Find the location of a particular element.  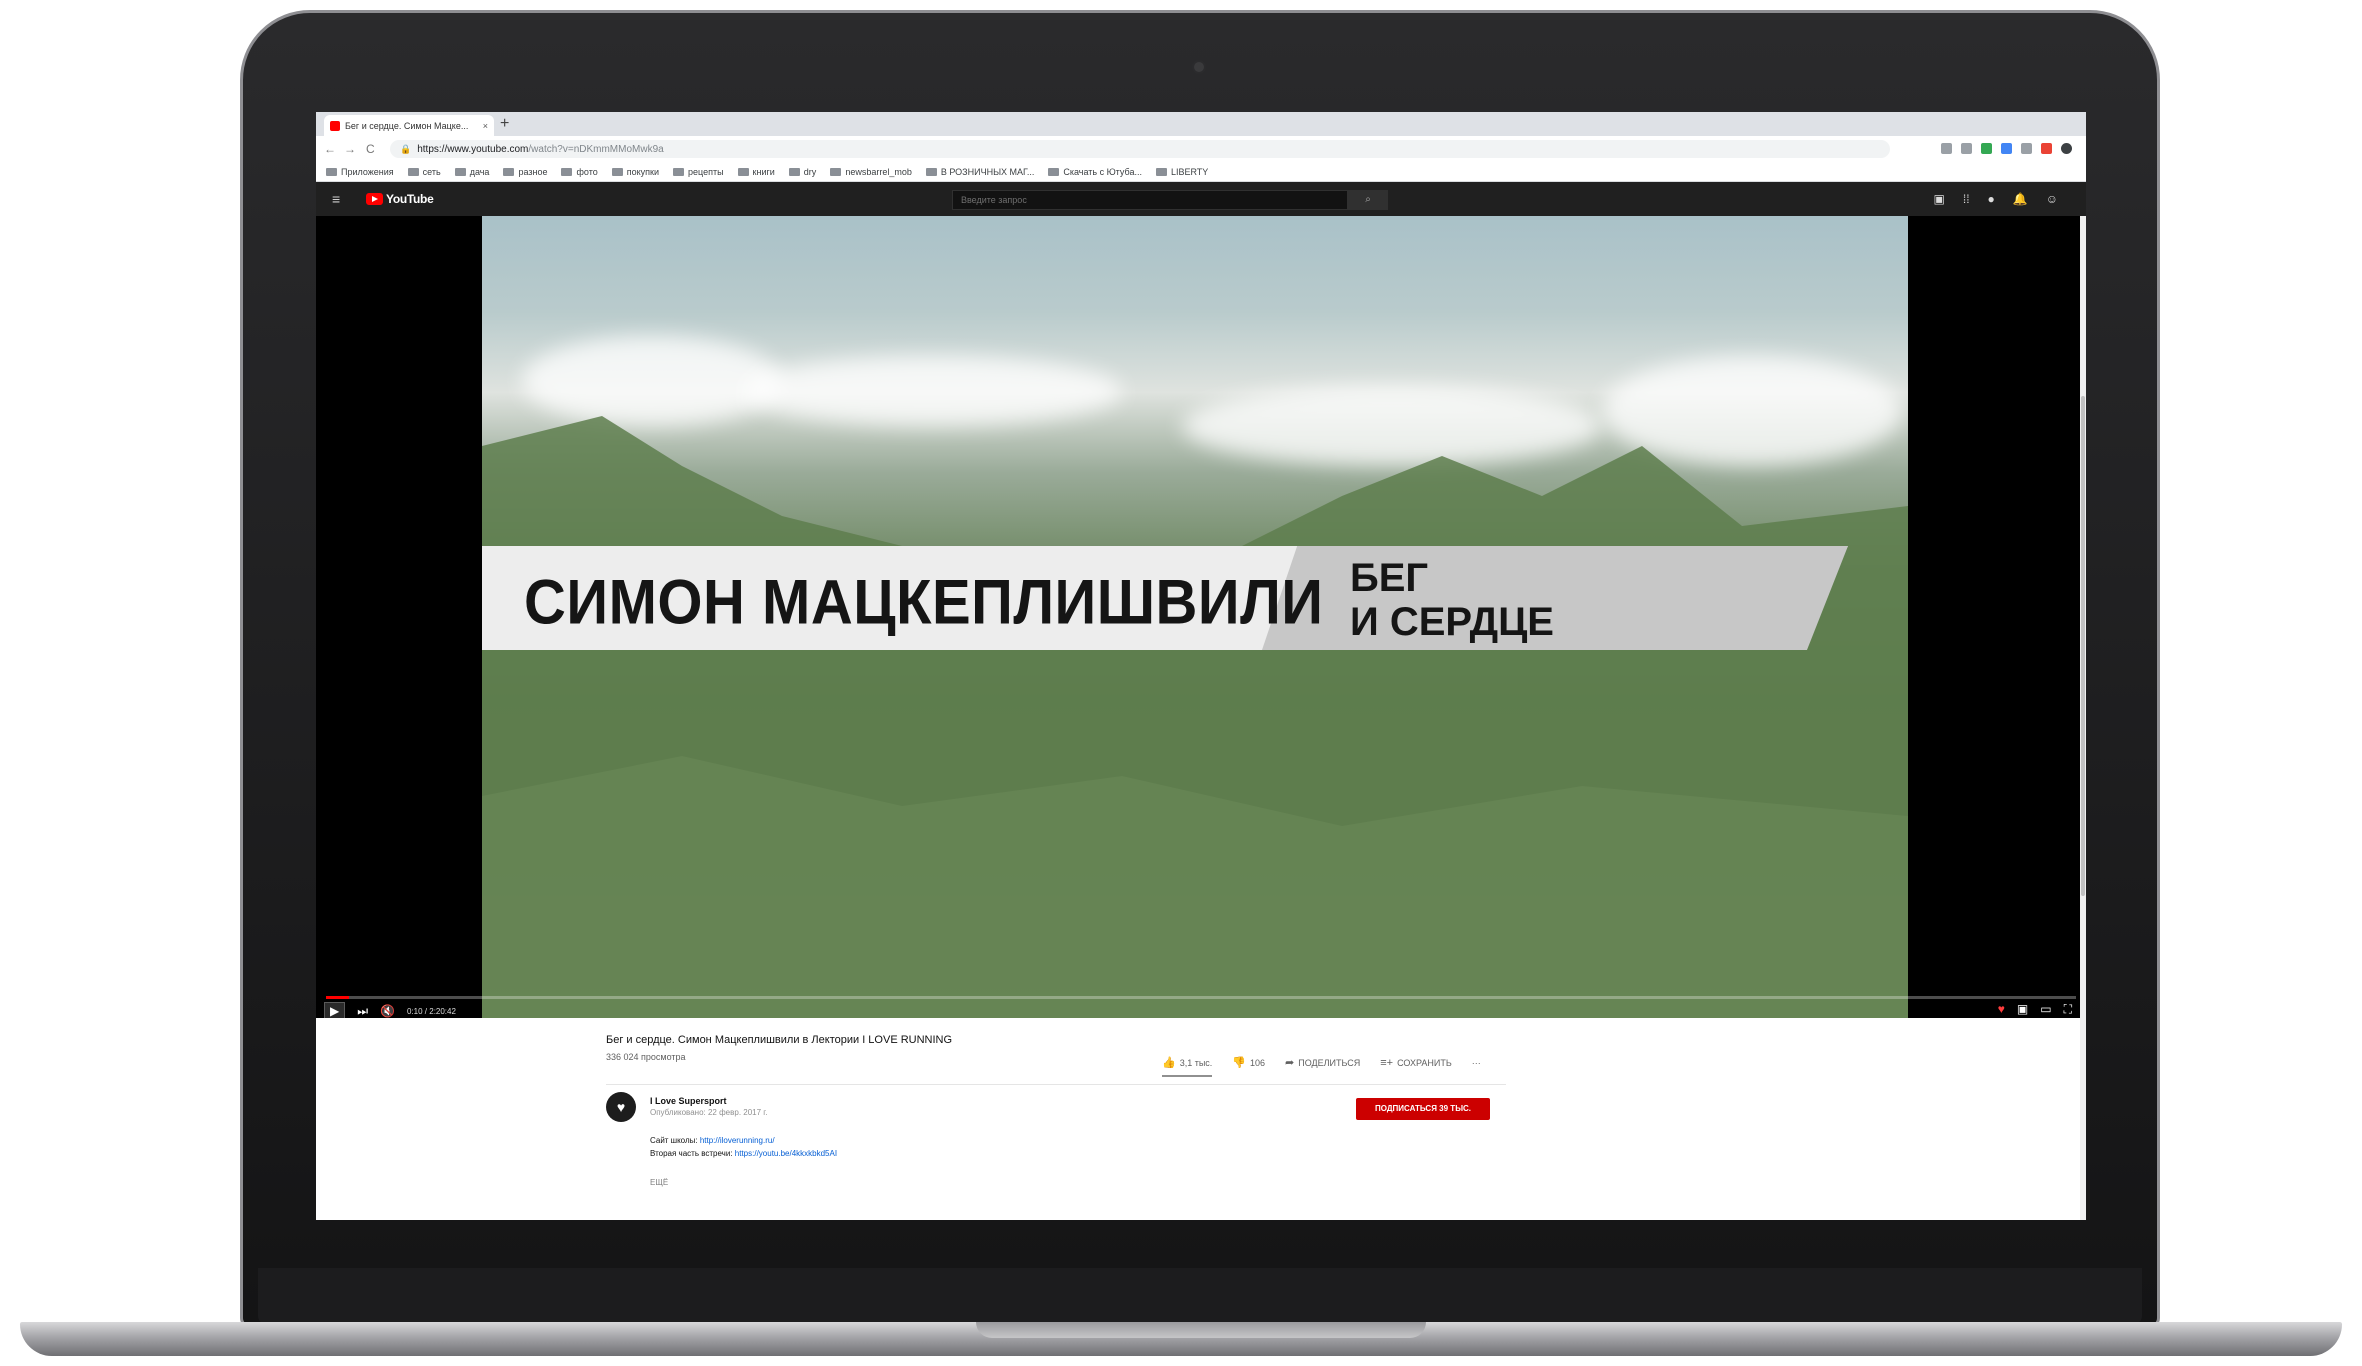

close-tab-icon: × is located at coordinates (485, 126).